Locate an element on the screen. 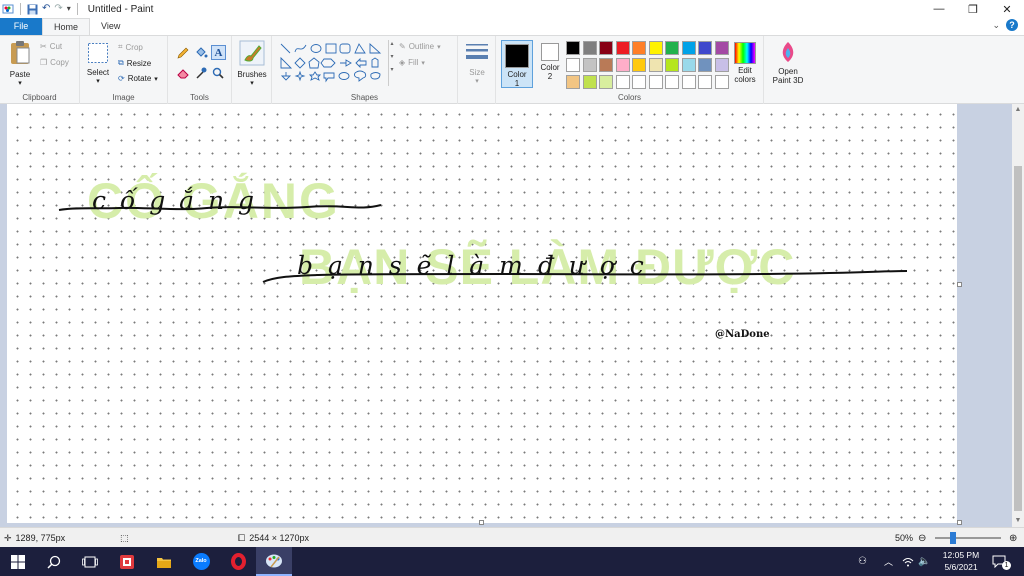 The height and width of the screenshot is (576, 1024). text-tool-icon: A is located at coordinates (218, 52).